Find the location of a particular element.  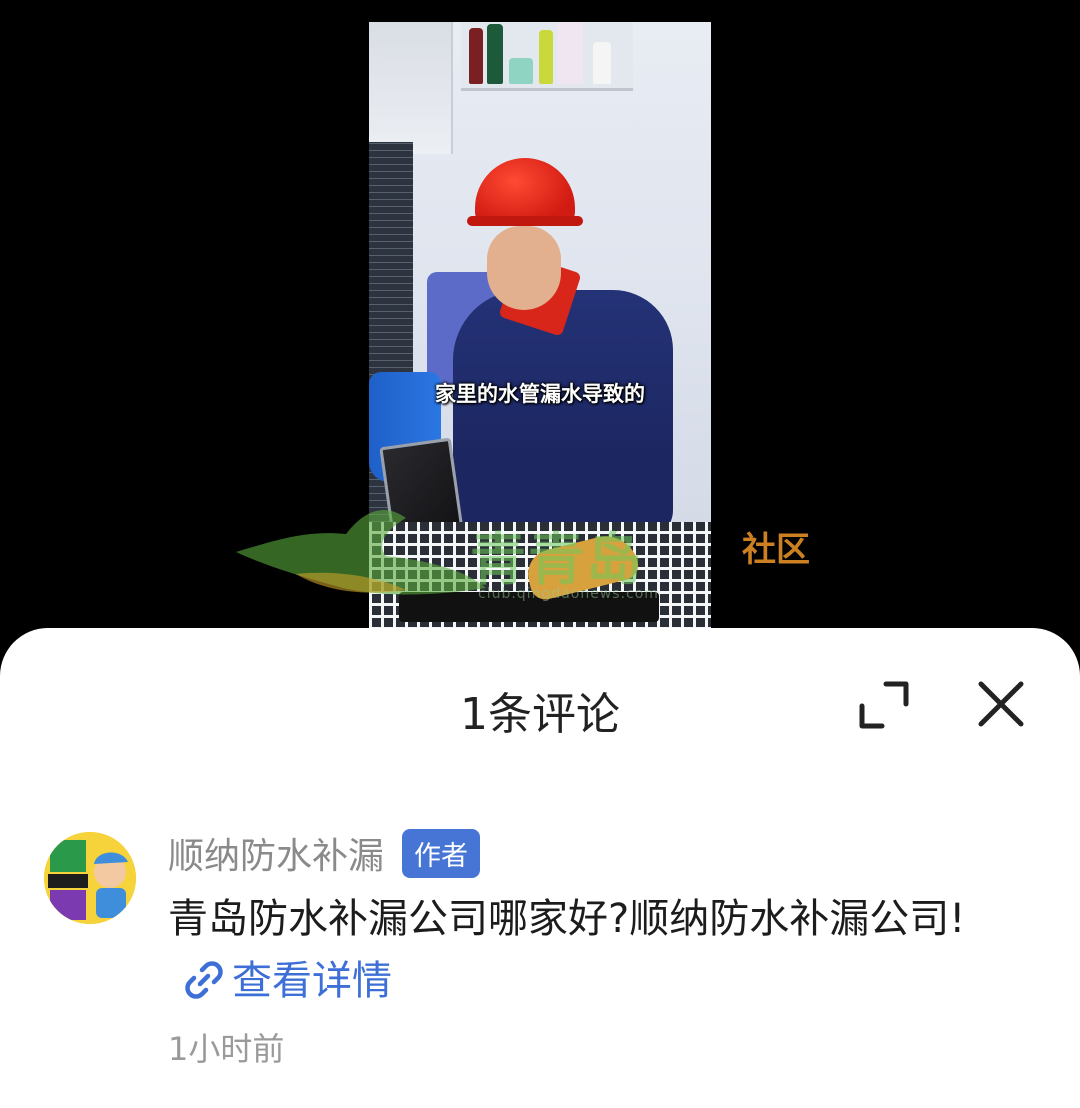

watermark-brand: 青青岛 is located at coordinates (557, 560).